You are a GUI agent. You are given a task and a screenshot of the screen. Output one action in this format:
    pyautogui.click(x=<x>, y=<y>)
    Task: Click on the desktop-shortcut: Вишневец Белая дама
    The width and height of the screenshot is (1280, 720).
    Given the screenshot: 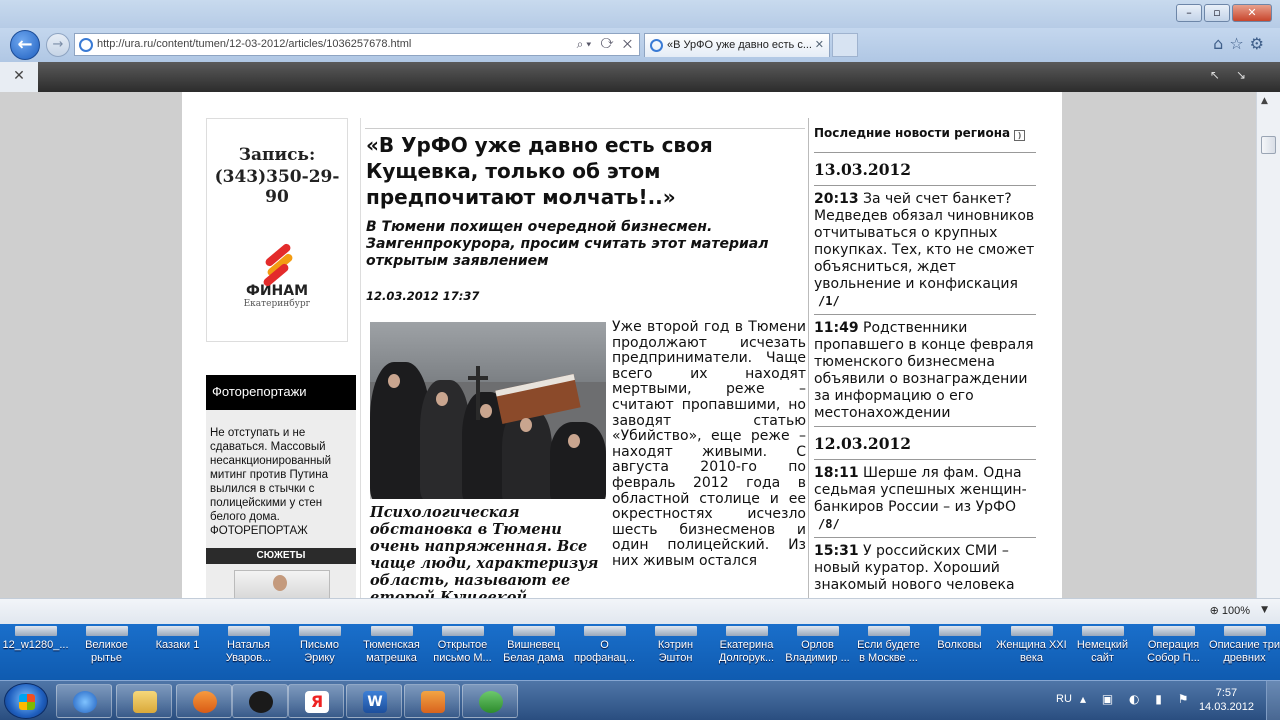 What is the action you would take?
    pyautogui.click(x=533, y=652)
    